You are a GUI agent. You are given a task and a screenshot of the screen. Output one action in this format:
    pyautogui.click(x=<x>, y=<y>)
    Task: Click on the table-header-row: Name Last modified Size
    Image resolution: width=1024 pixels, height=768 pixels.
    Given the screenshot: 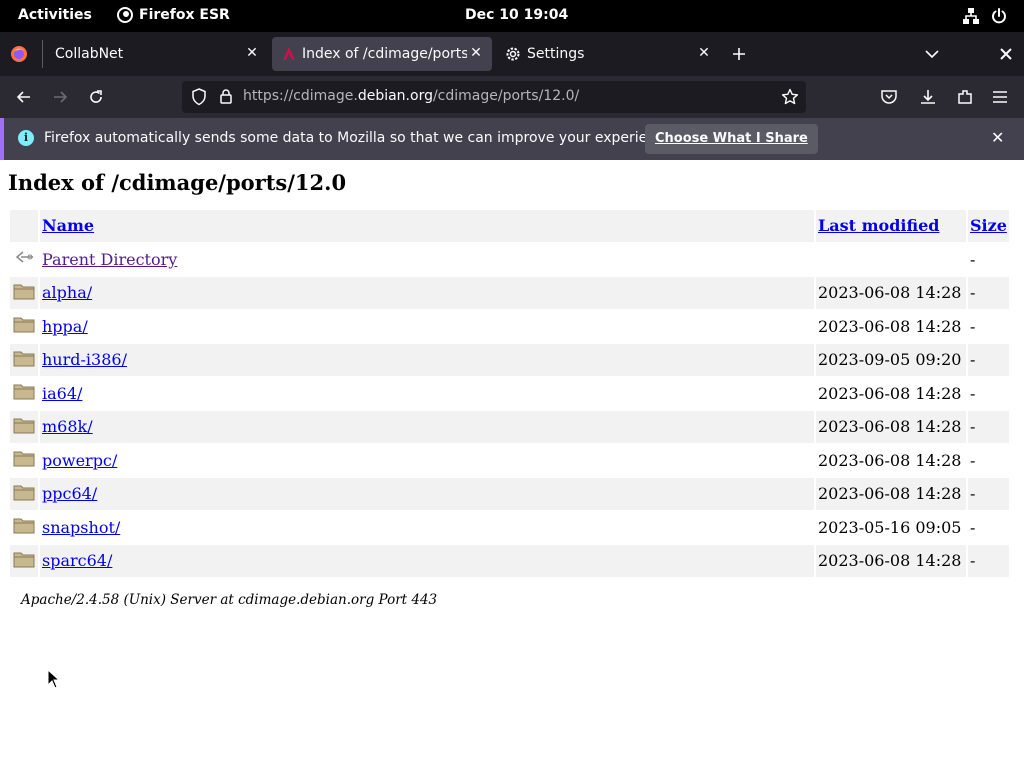 What is the action you would take?
    pyautogui.click(x=509, y=226)
    